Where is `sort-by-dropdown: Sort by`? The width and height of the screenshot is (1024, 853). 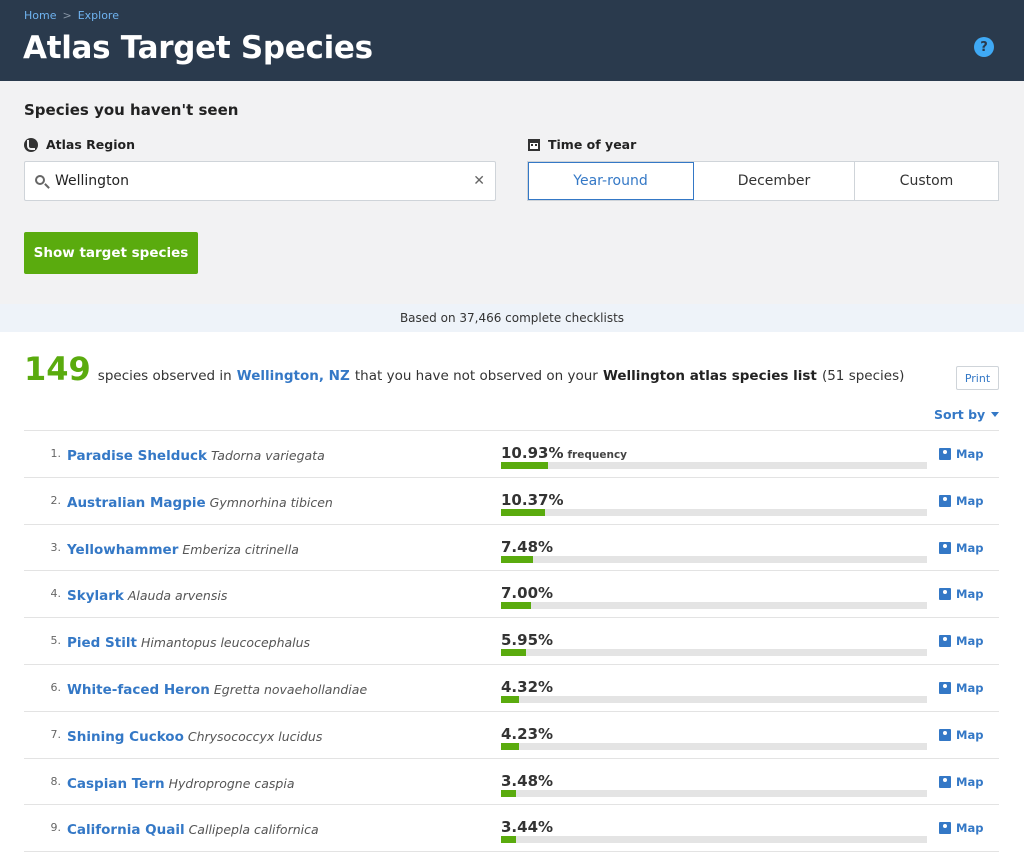
sort-by-dropdown: Sort by is located at coordinates (967, 414).